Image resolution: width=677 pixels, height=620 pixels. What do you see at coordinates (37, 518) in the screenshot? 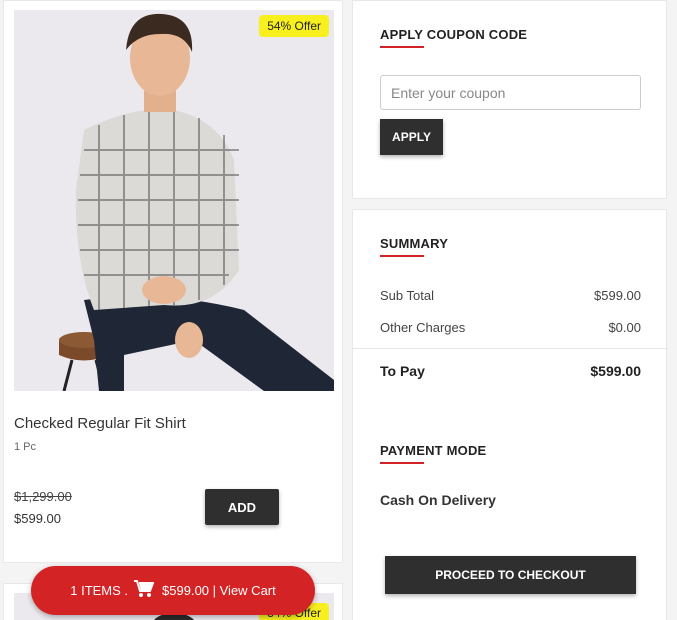
I see `sale-price: $599.00` at bounding box center [37, 518].